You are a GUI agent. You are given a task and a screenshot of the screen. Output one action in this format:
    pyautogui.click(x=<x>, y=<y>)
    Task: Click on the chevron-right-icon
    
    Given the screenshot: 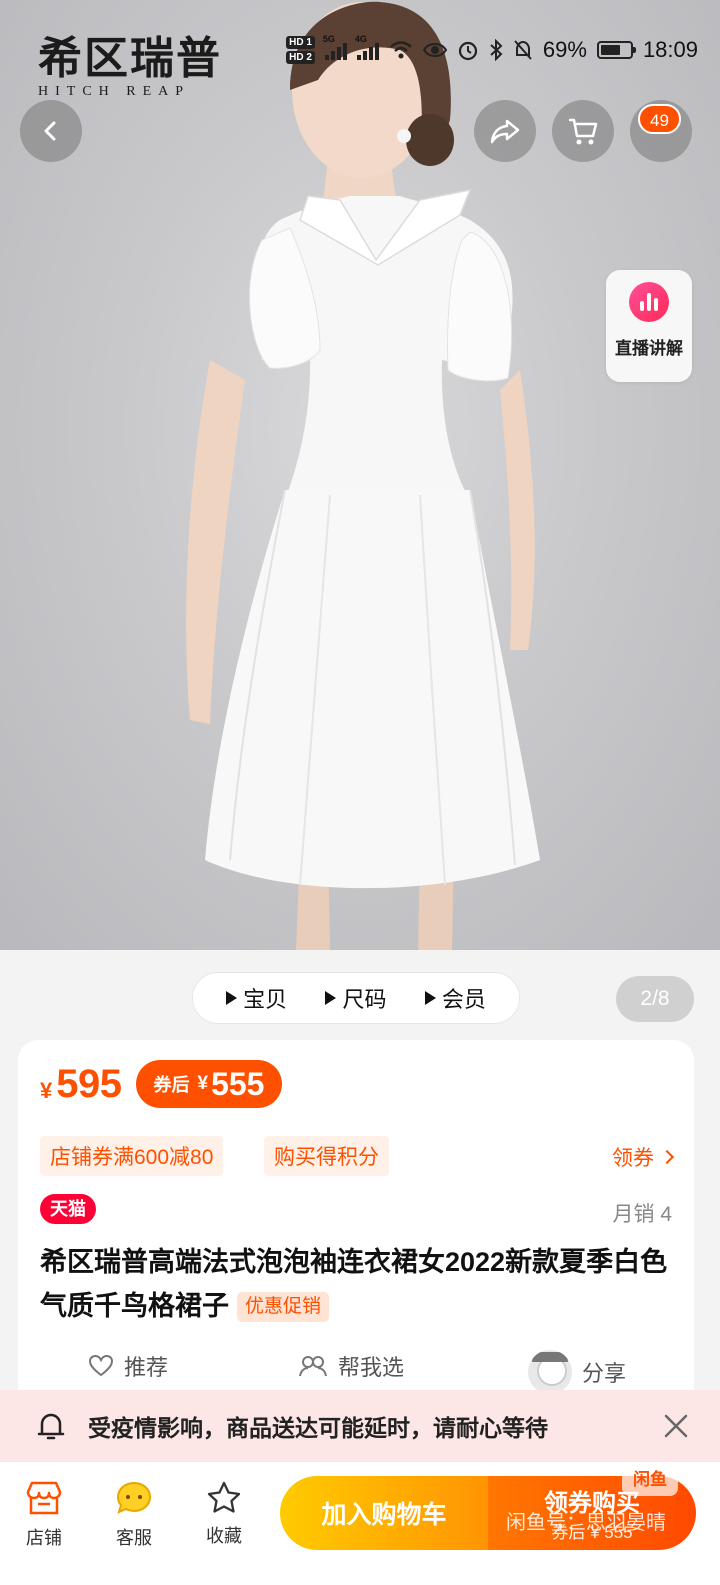 What is the action you would take?
    pyautogui.click(x=667, y=1157)
    